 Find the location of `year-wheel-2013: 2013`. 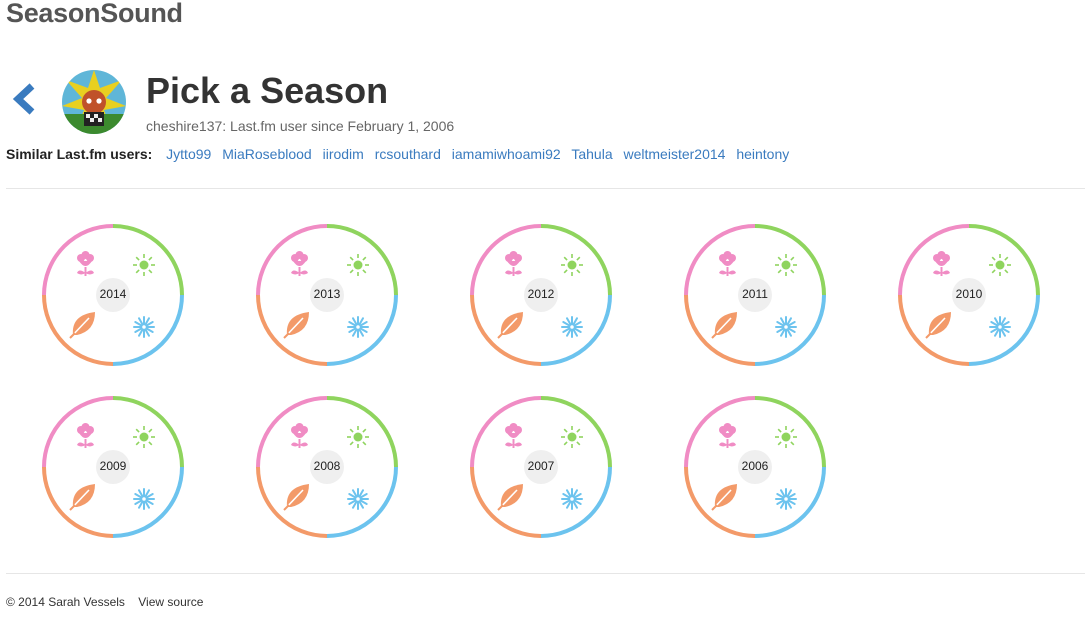

year-wheel-2013: 2013 is located at coordinates (327, 295).